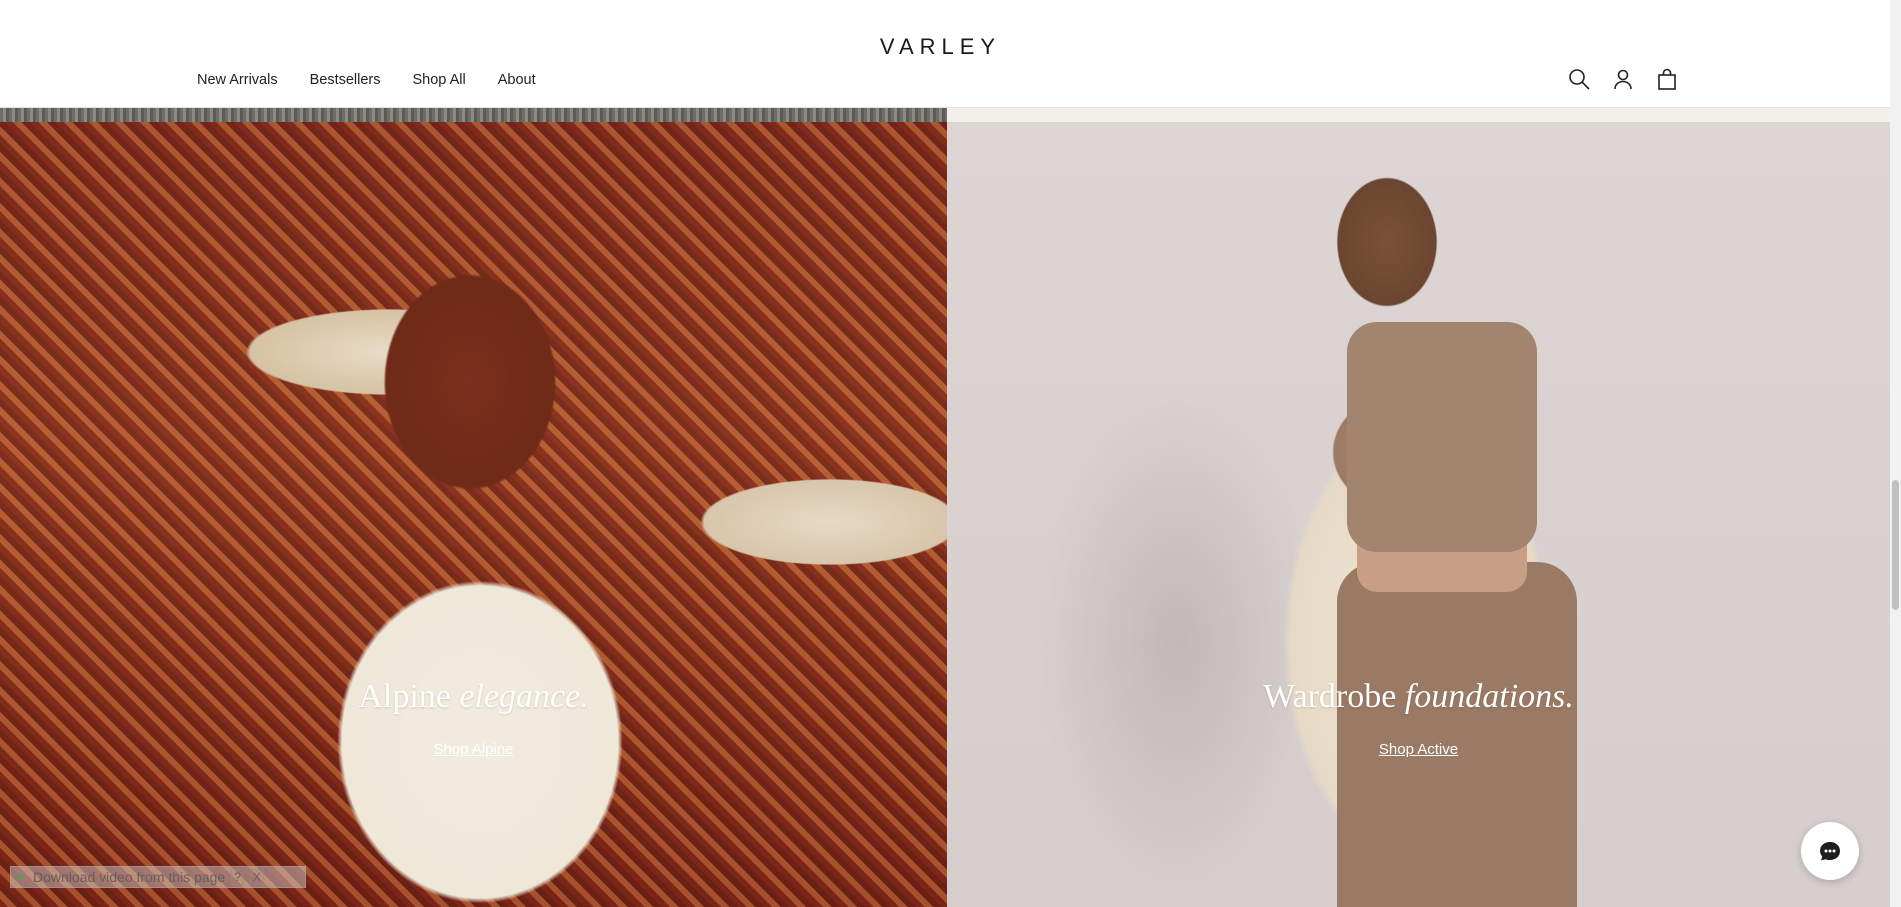 The width and height of the screenshot is (1901, 907). Describe the element at coordinates (473, 115) in the screenshot. I see `previous-section-edge` at that location.